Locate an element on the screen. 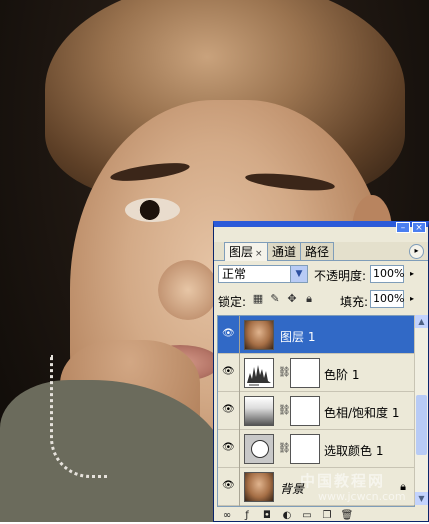 The height and width of the screenshot is (524, 429). necklace is located at coordinates (79, 416).